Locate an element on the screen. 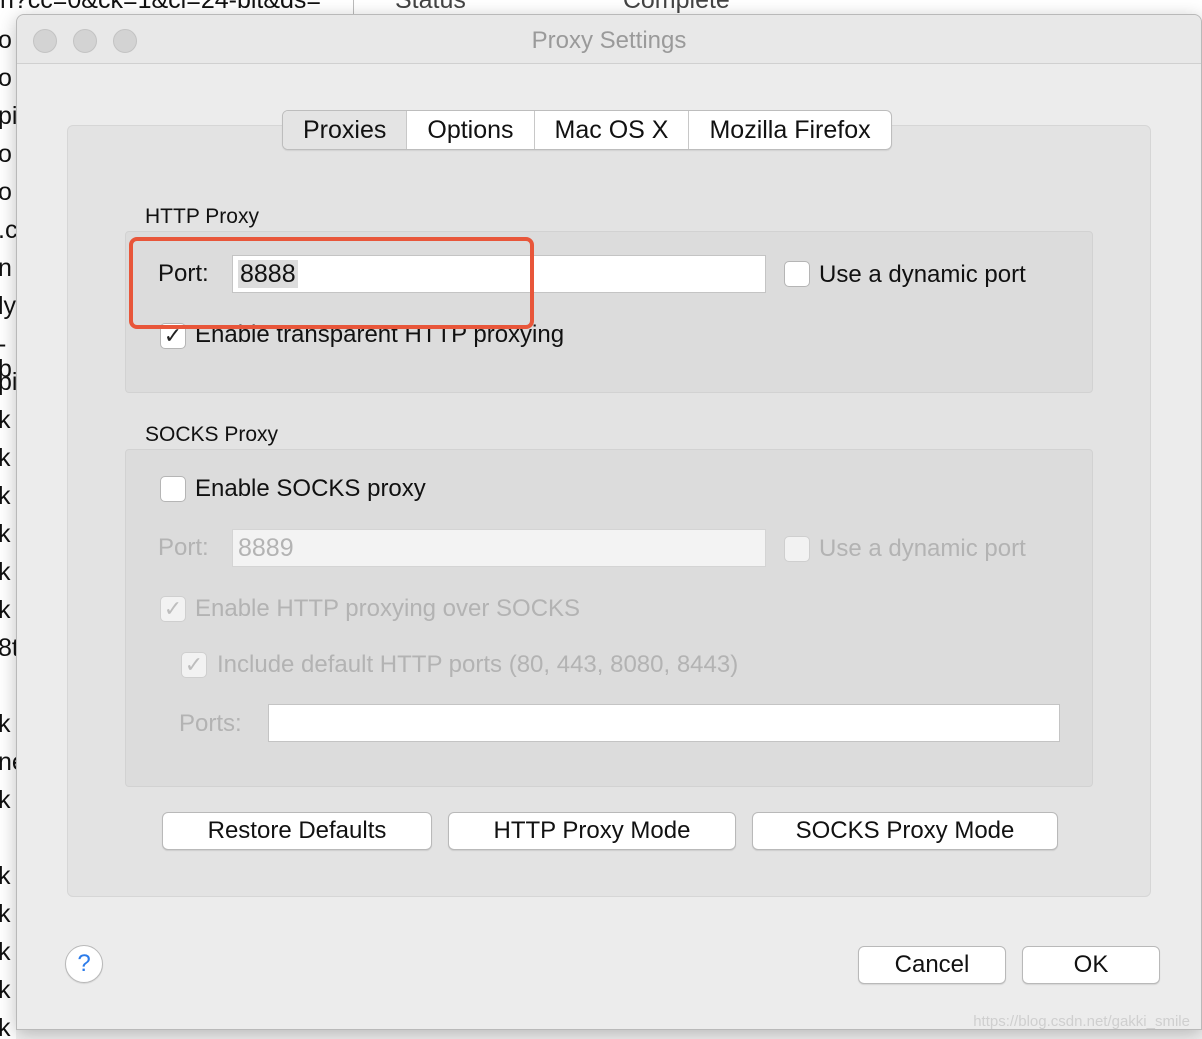  http-proxy-section-label: HTTP Proxy is located at coordinates (202, 216).